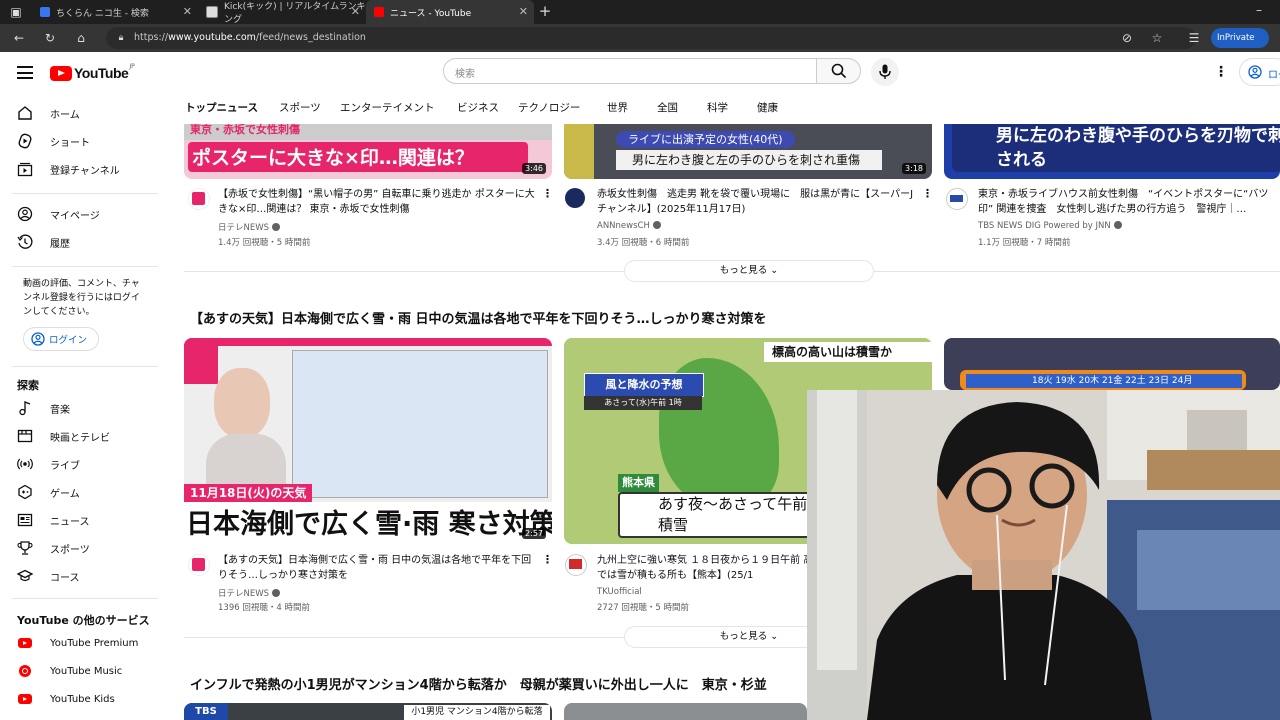 This screenshot has width=1280, height=720. I want to click on sidebar-login-button: ログイン, so click(61, 339).